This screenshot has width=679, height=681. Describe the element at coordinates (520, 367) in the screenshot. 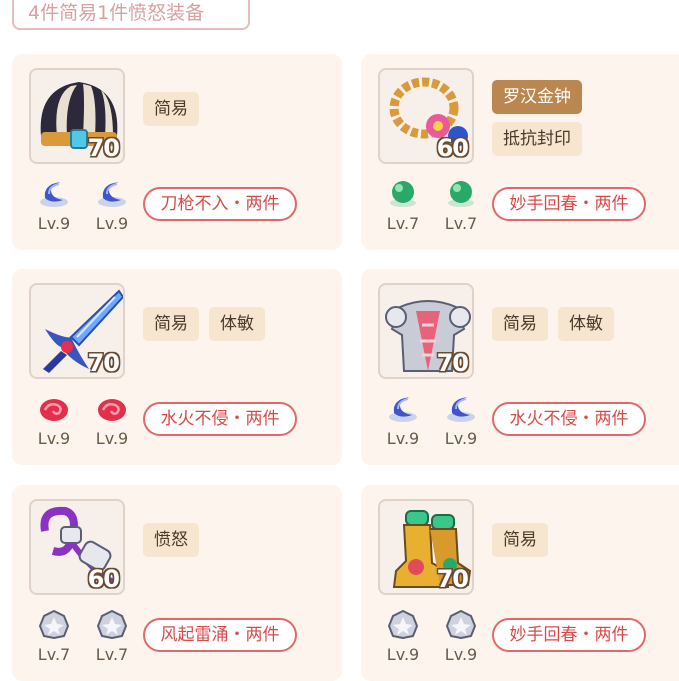

I see `equipment-card-armor: 70 简易 体敏 Lv.9 Lv.9 水火不侵・两件` at that location.